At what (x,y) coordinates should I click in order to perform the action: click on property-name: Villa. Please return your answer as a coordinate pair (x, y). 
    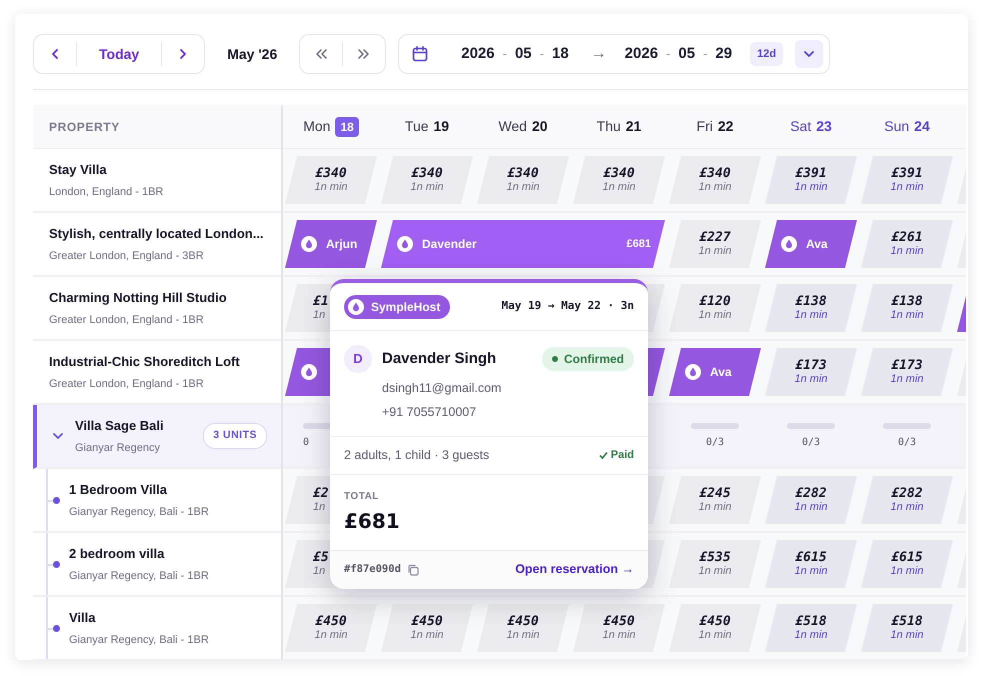
    Looking at the image, I should click on (83, 618).